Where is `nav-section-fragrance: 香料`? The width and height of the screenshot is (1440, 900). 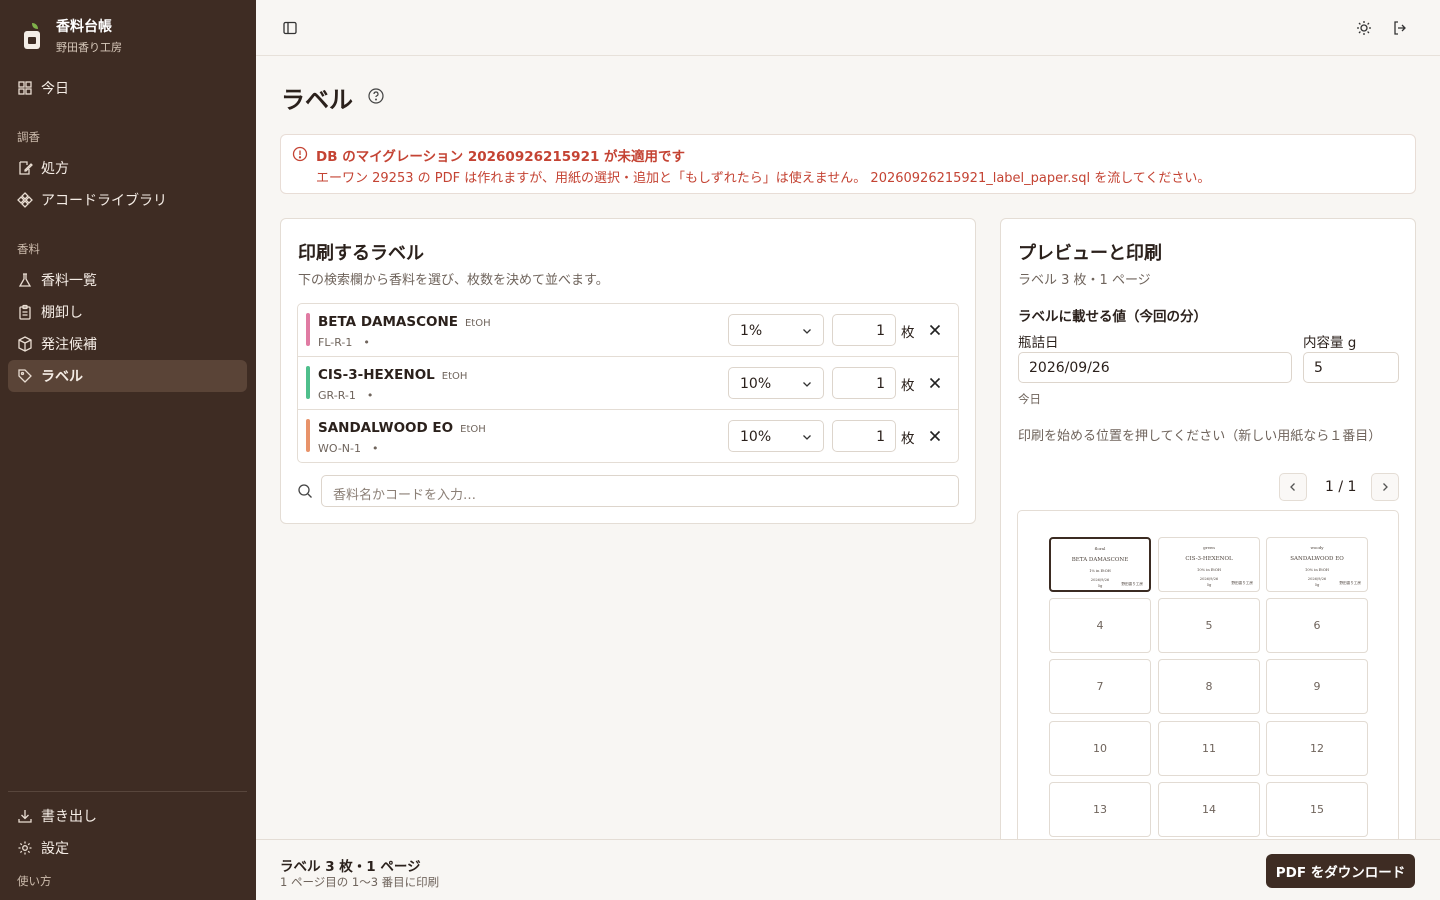 nav-section-fragrance: 香料 is located at coordinates (28, 249).